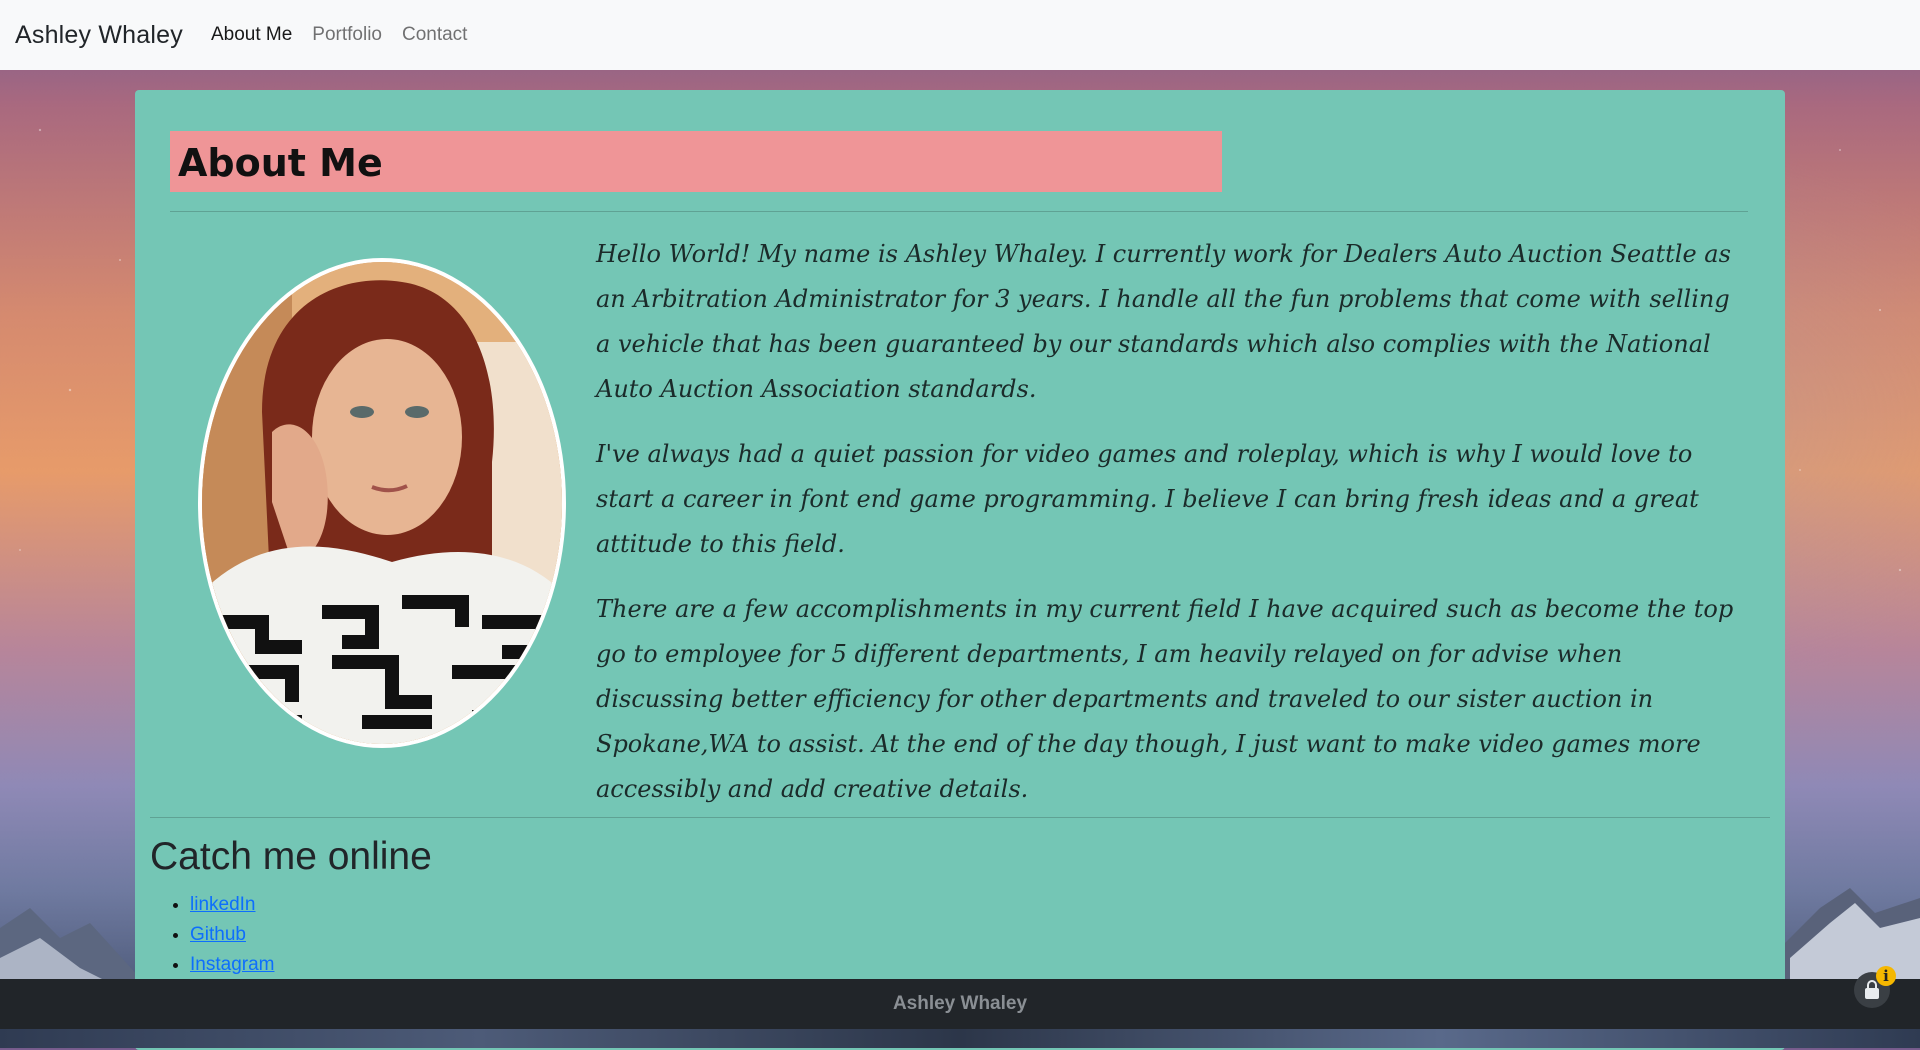 The height and width of the screenshot is (1050, 1920). I want to click on background-bottom-strip, so click(960, 1038).